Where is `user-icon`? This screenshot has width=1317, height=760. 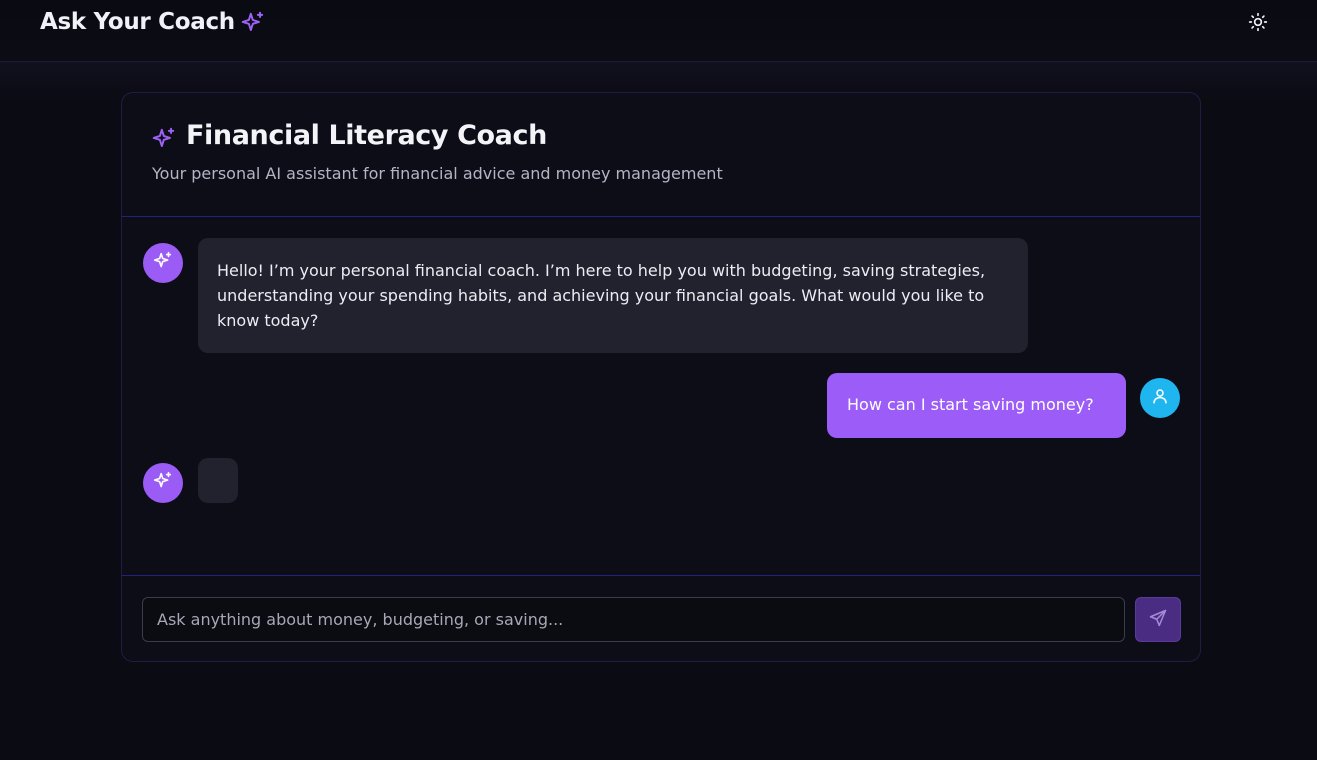 user-icon is located at coordinates (1160, 398).